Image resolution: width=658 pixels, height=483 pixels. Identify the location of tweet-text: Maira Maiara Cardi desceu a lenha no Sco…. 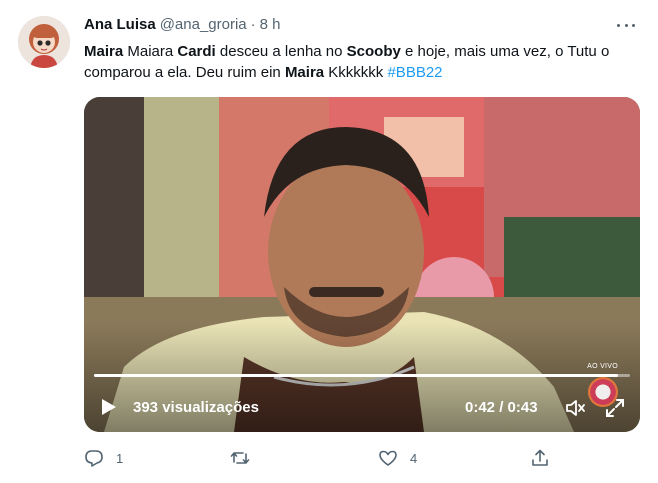
(359, 62).